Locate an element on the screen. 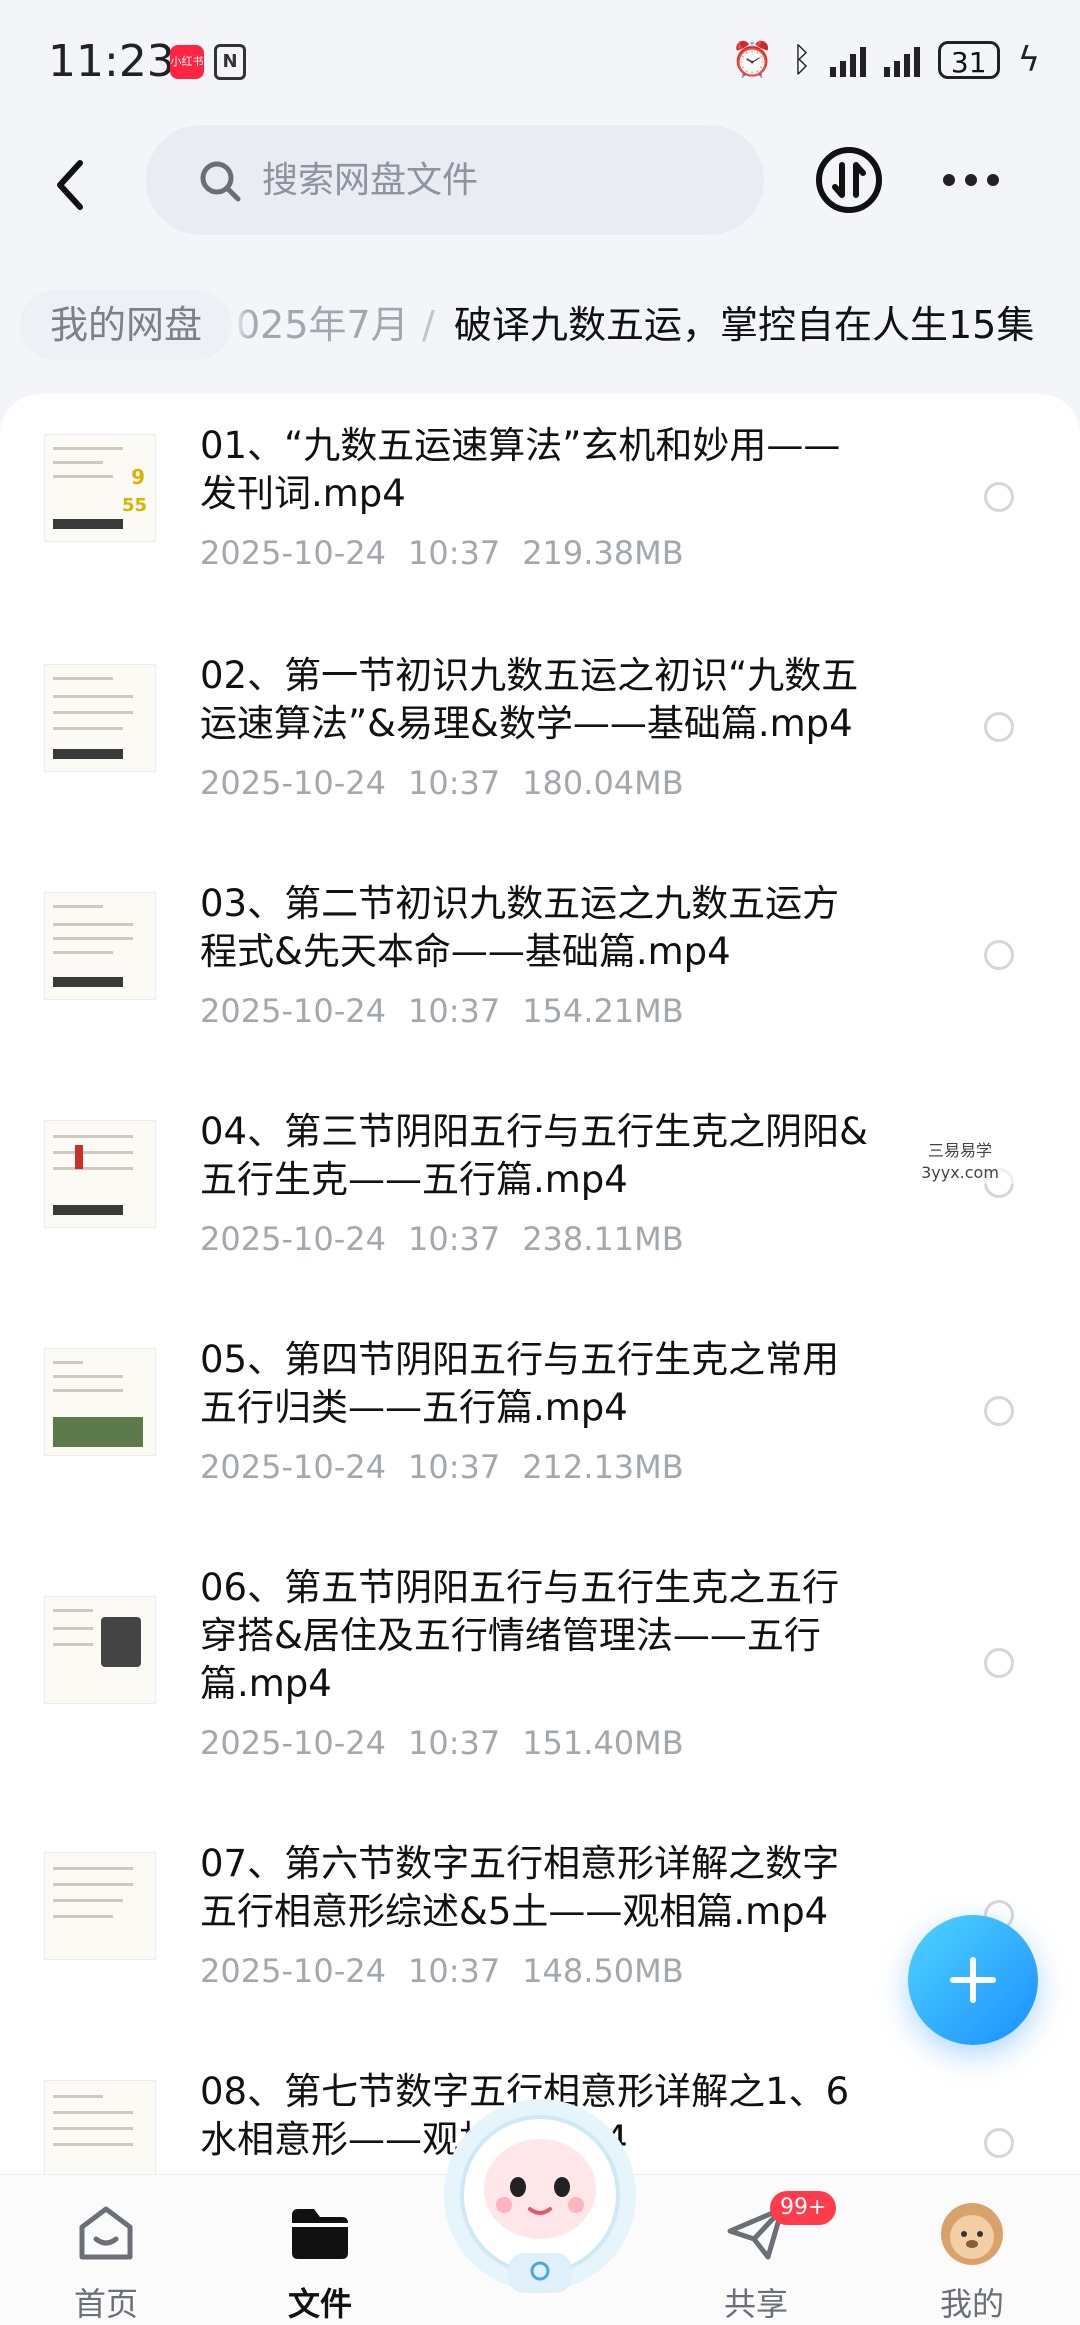 The height and width of the screenshot is (2325, 1080). file-meta: 2025-10-24 10:37 212.13MB is located at coordinates (453, 1467).